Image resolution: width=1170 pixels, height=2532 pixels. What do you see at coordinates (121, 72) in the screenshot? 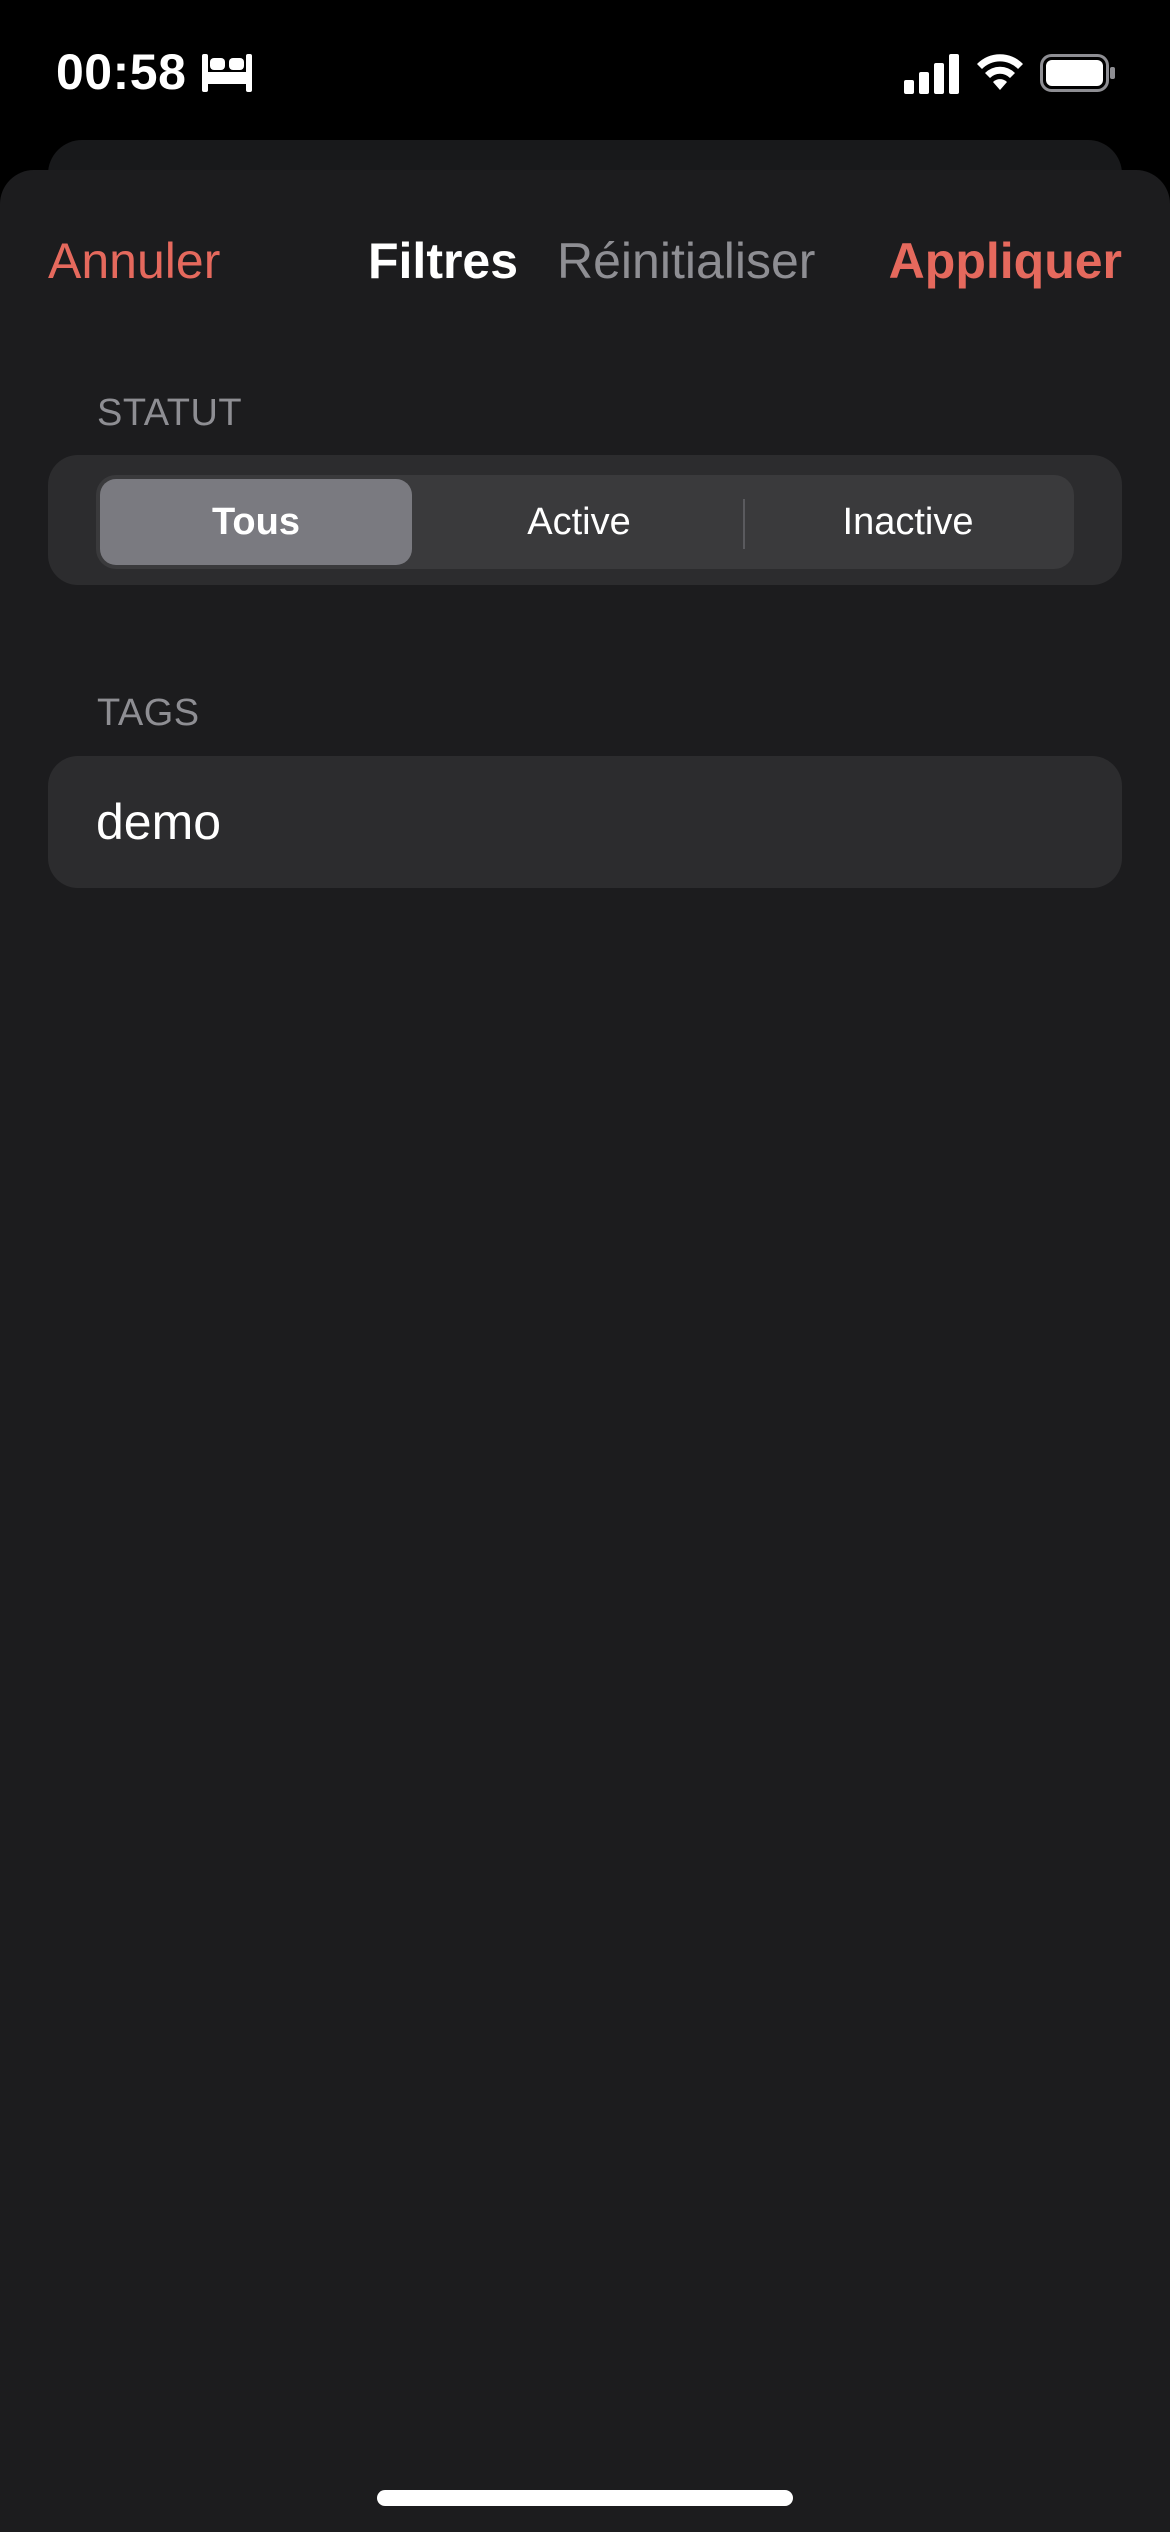
I see `status-time: 00:58` at bounding box center [121, 72].